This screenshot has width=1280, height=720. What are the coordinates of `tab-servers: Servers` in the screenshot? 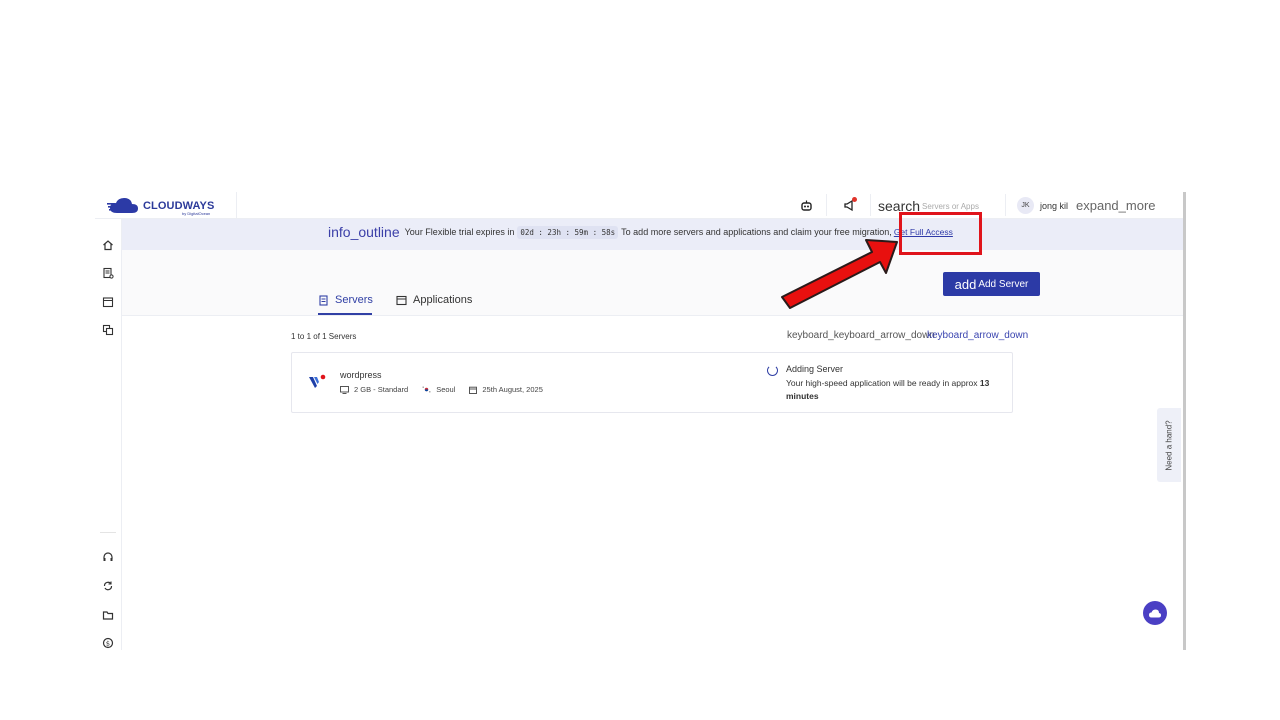 It's located at (345, 300).